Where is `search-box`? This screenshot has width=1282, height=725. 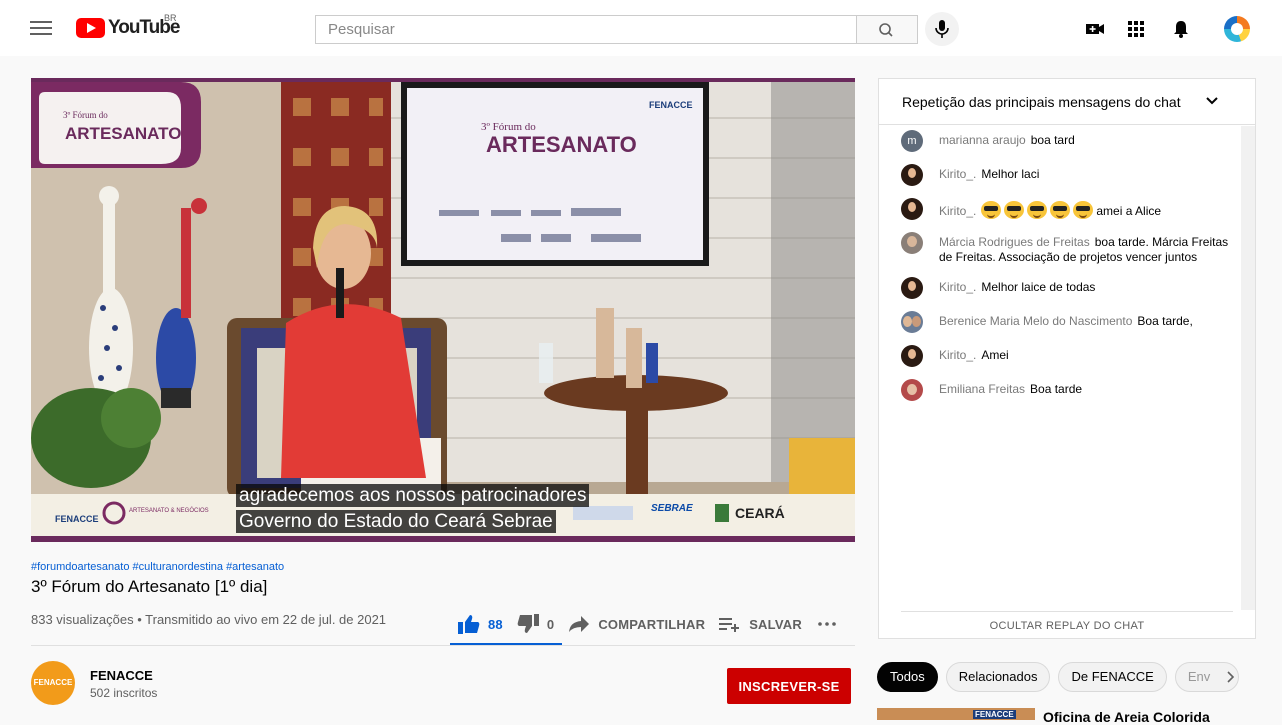
search-box is located at coordinates (586, 29).